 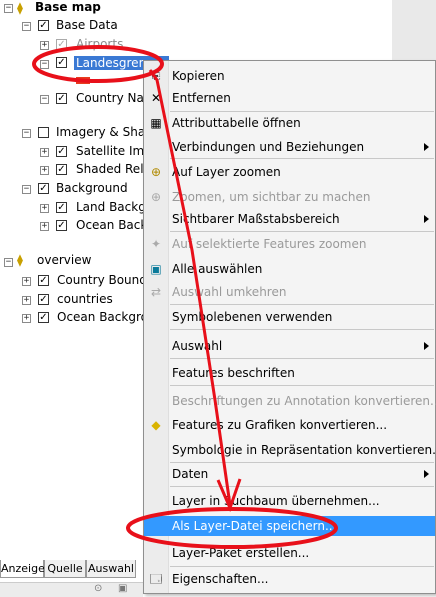 I want to click on menu-item-label: Auswahl, so click(x=197, y=346).